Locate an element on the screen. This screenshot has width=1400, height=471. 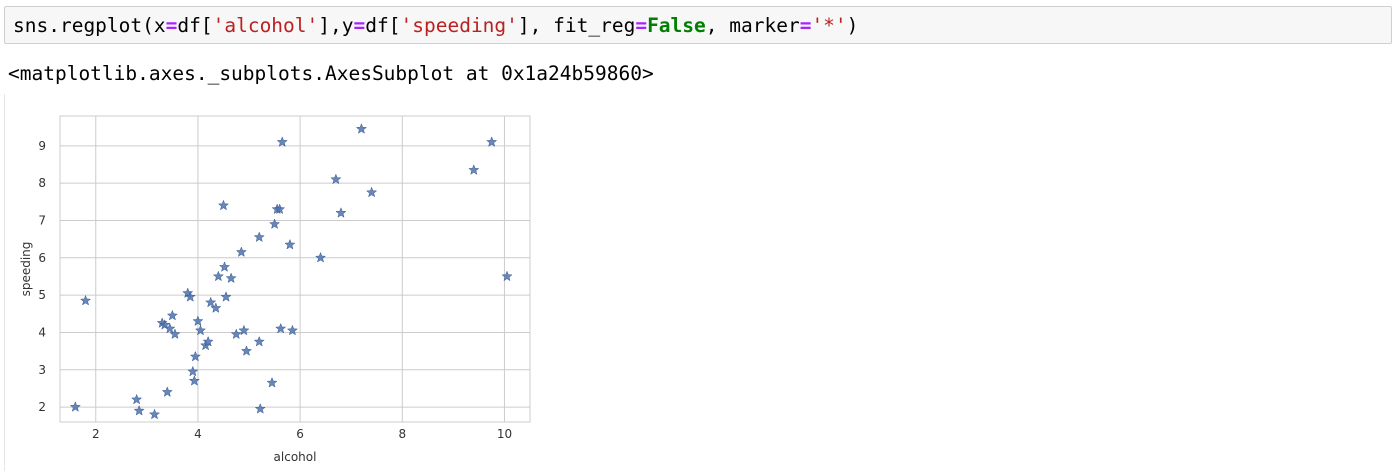
x-tick-label: 6 is located at coordinates (300, 434).